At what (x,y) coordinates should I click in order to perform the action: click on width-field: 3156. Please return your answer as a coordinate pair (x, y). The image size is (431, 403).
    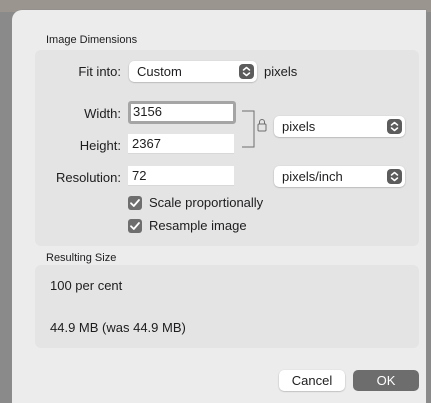
    Looking at the image, I should click on (182, 112).